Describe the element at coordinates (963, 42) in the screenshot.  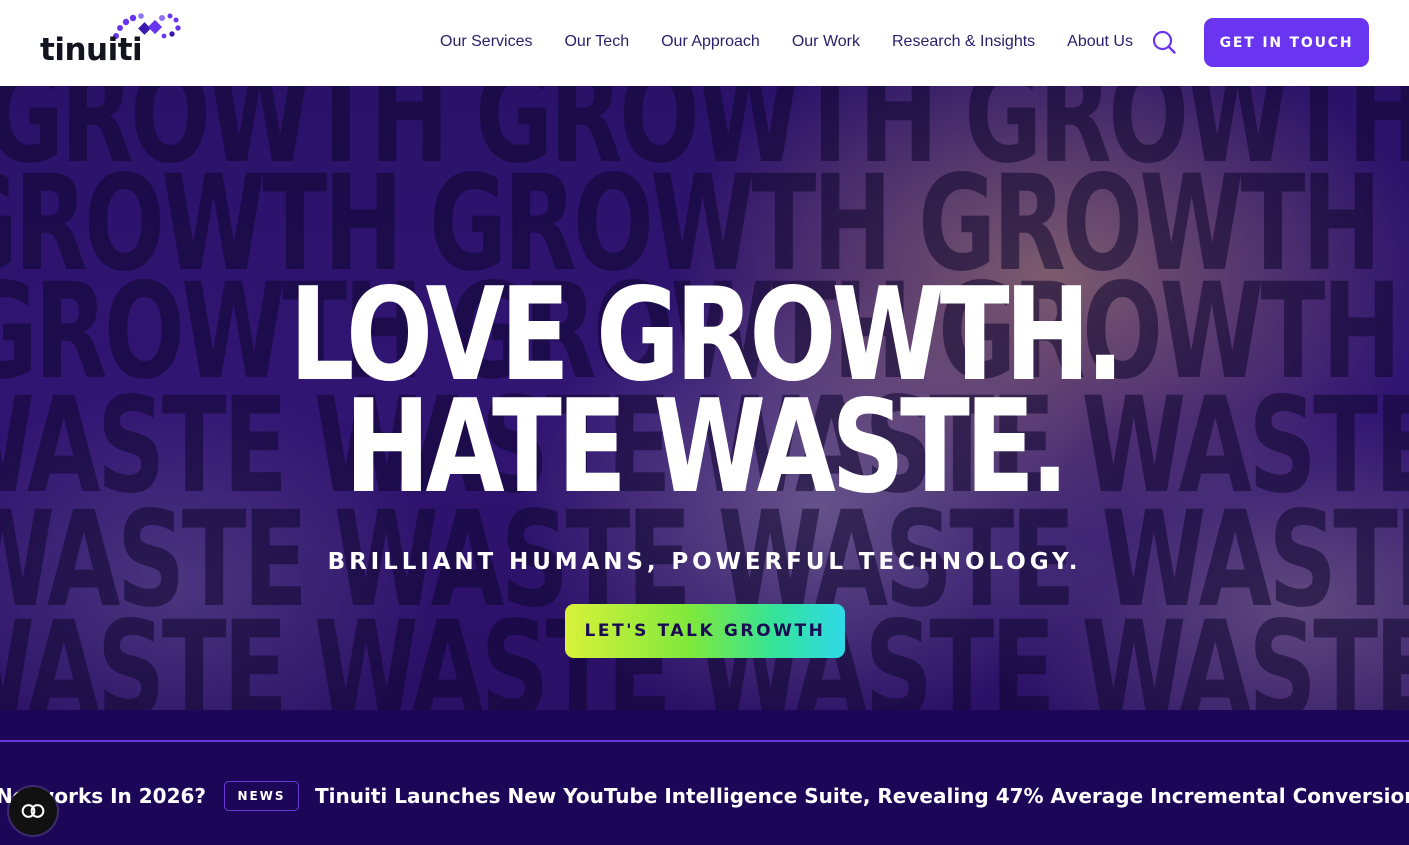
I see `nav-research-insights: Research & Insights` at that location.